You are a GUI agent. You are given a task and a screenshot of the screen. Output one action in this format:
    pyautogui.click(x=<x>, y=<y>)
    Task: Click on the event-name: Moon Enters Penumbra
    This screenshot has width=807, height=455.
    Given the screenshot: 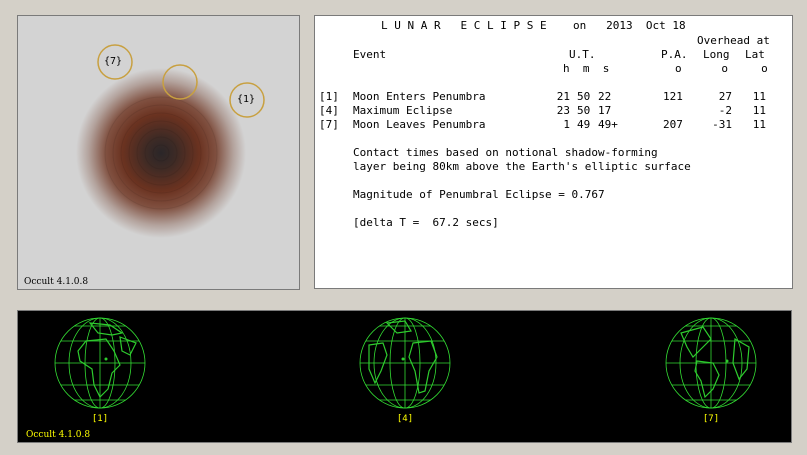 What is the action you would take?
    pyautogui.click(x=419, y=96)
    